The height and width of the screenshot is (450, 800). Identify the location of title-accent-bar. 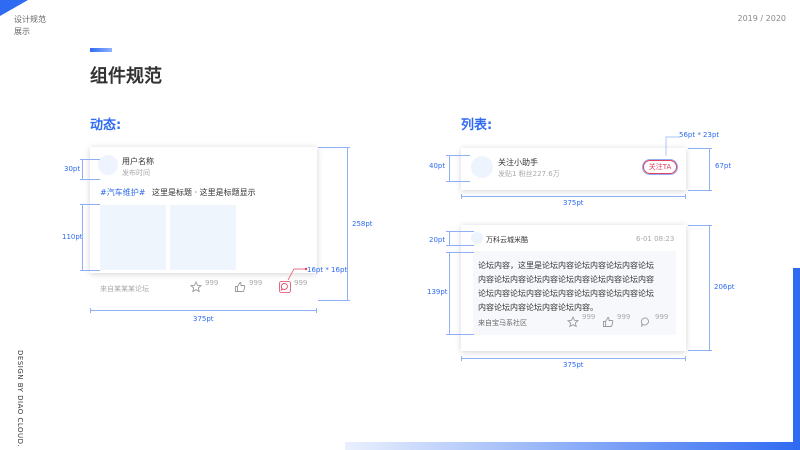
(101, 50).